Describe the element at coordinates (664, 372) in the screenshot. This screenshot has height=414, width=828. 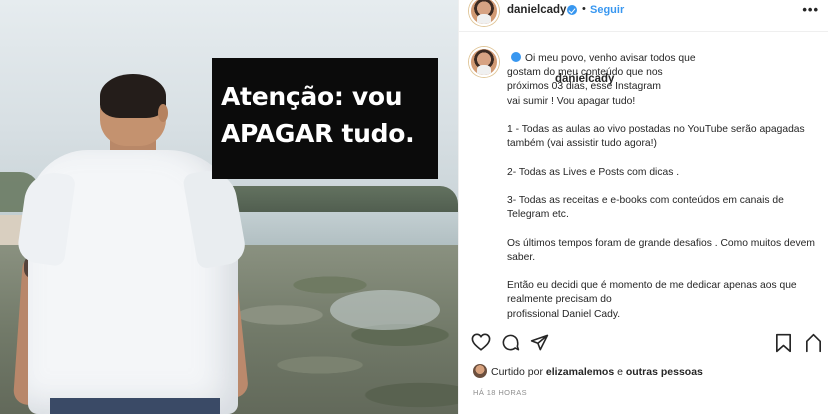
I see `likes-others-link: outras pessoas` at that location.